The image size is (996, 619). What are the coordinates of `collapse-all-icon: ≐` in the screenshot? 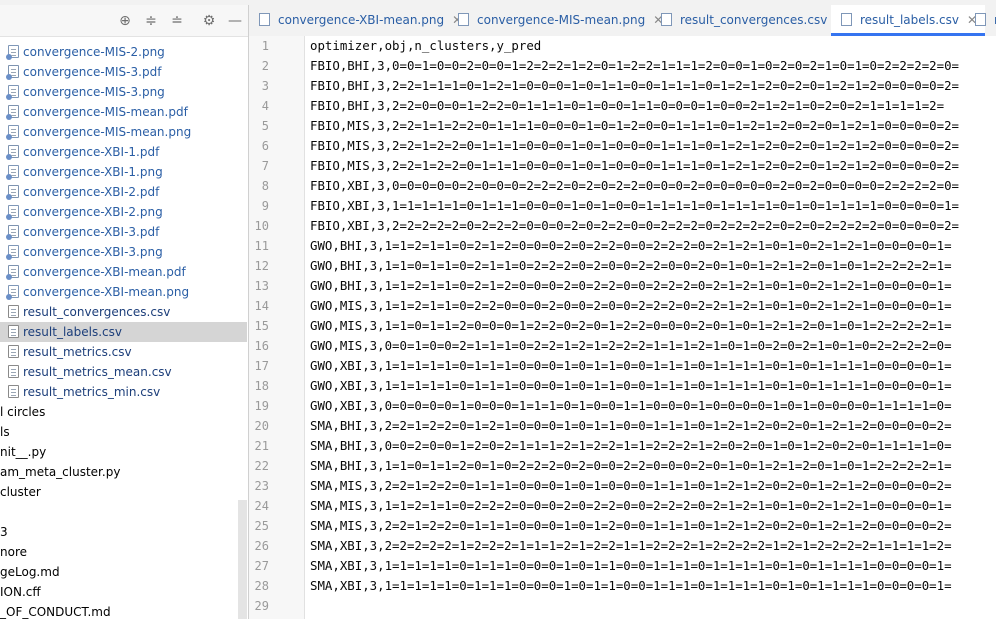 It's located at (177, 21).